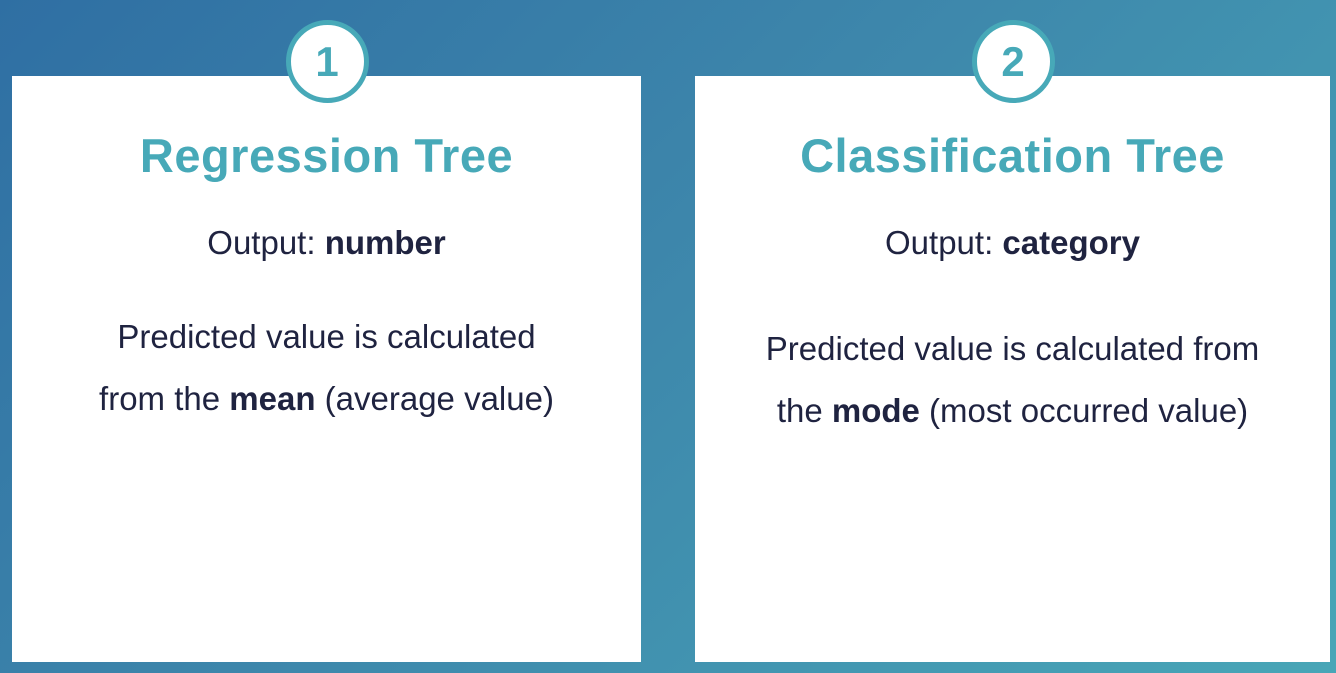 This screenshot has width=1336, height=673. I want to click on description-line-1: Predicted value is calculated, so click(326, 336).